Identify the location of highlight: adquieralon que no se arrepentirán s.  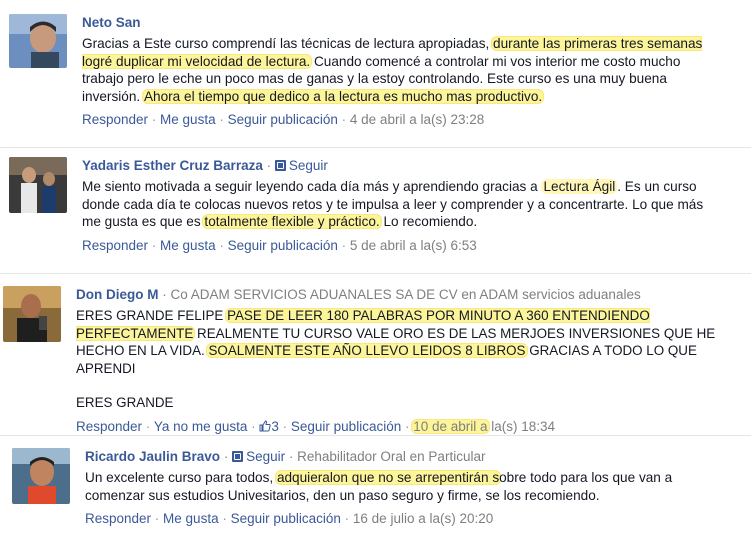
(388, 477).